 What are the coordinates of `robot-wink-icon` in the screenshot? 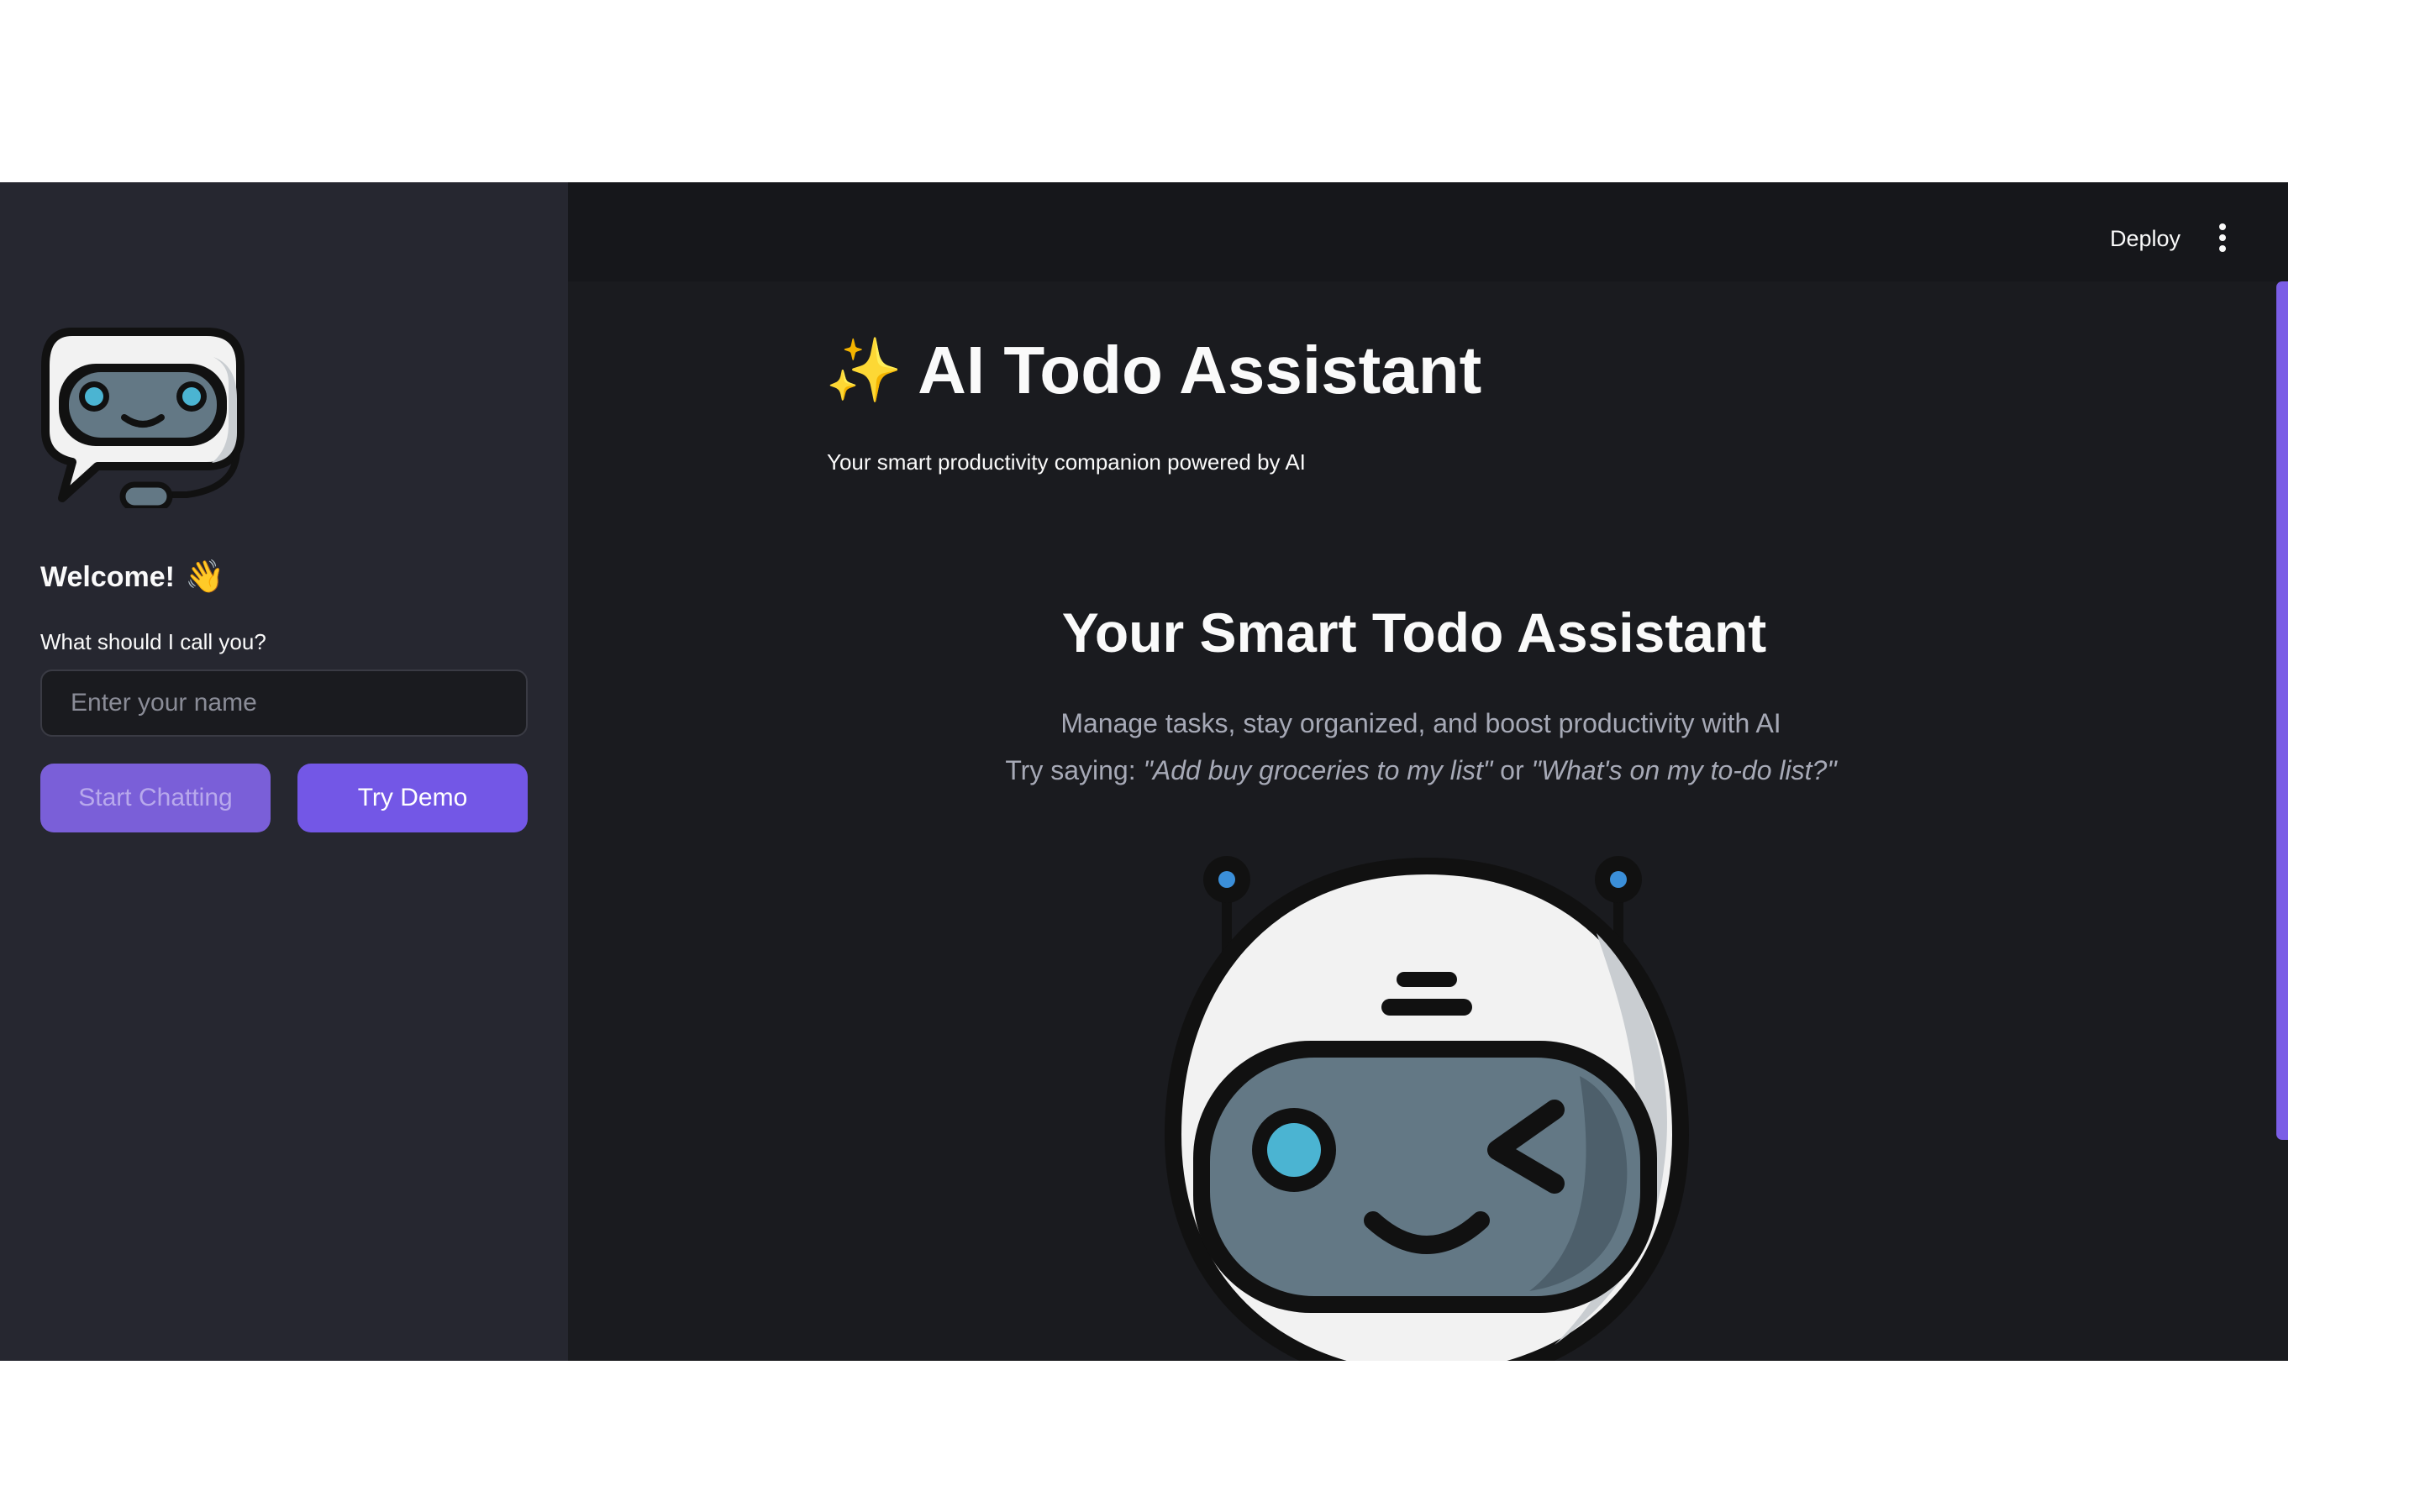 It's located at (1427, 1108).